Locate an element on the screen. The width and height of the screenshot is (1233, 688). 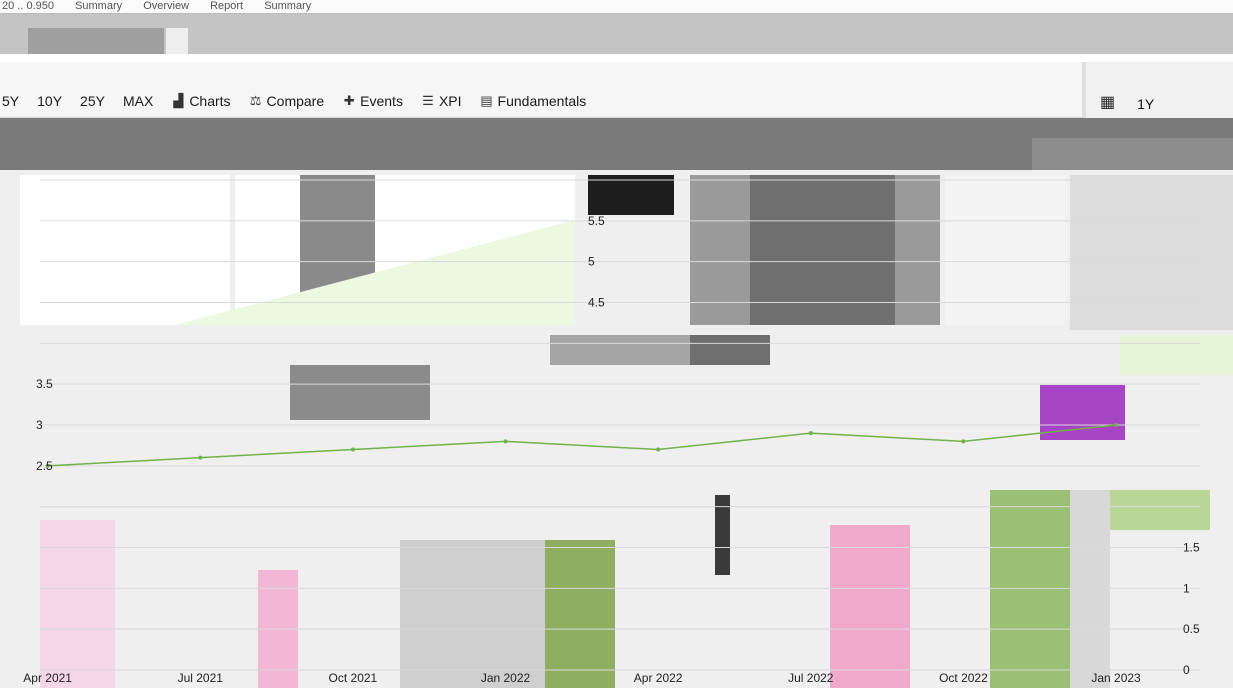
fundamentals-label: Fundamentals is located at coordinates (542, 101).